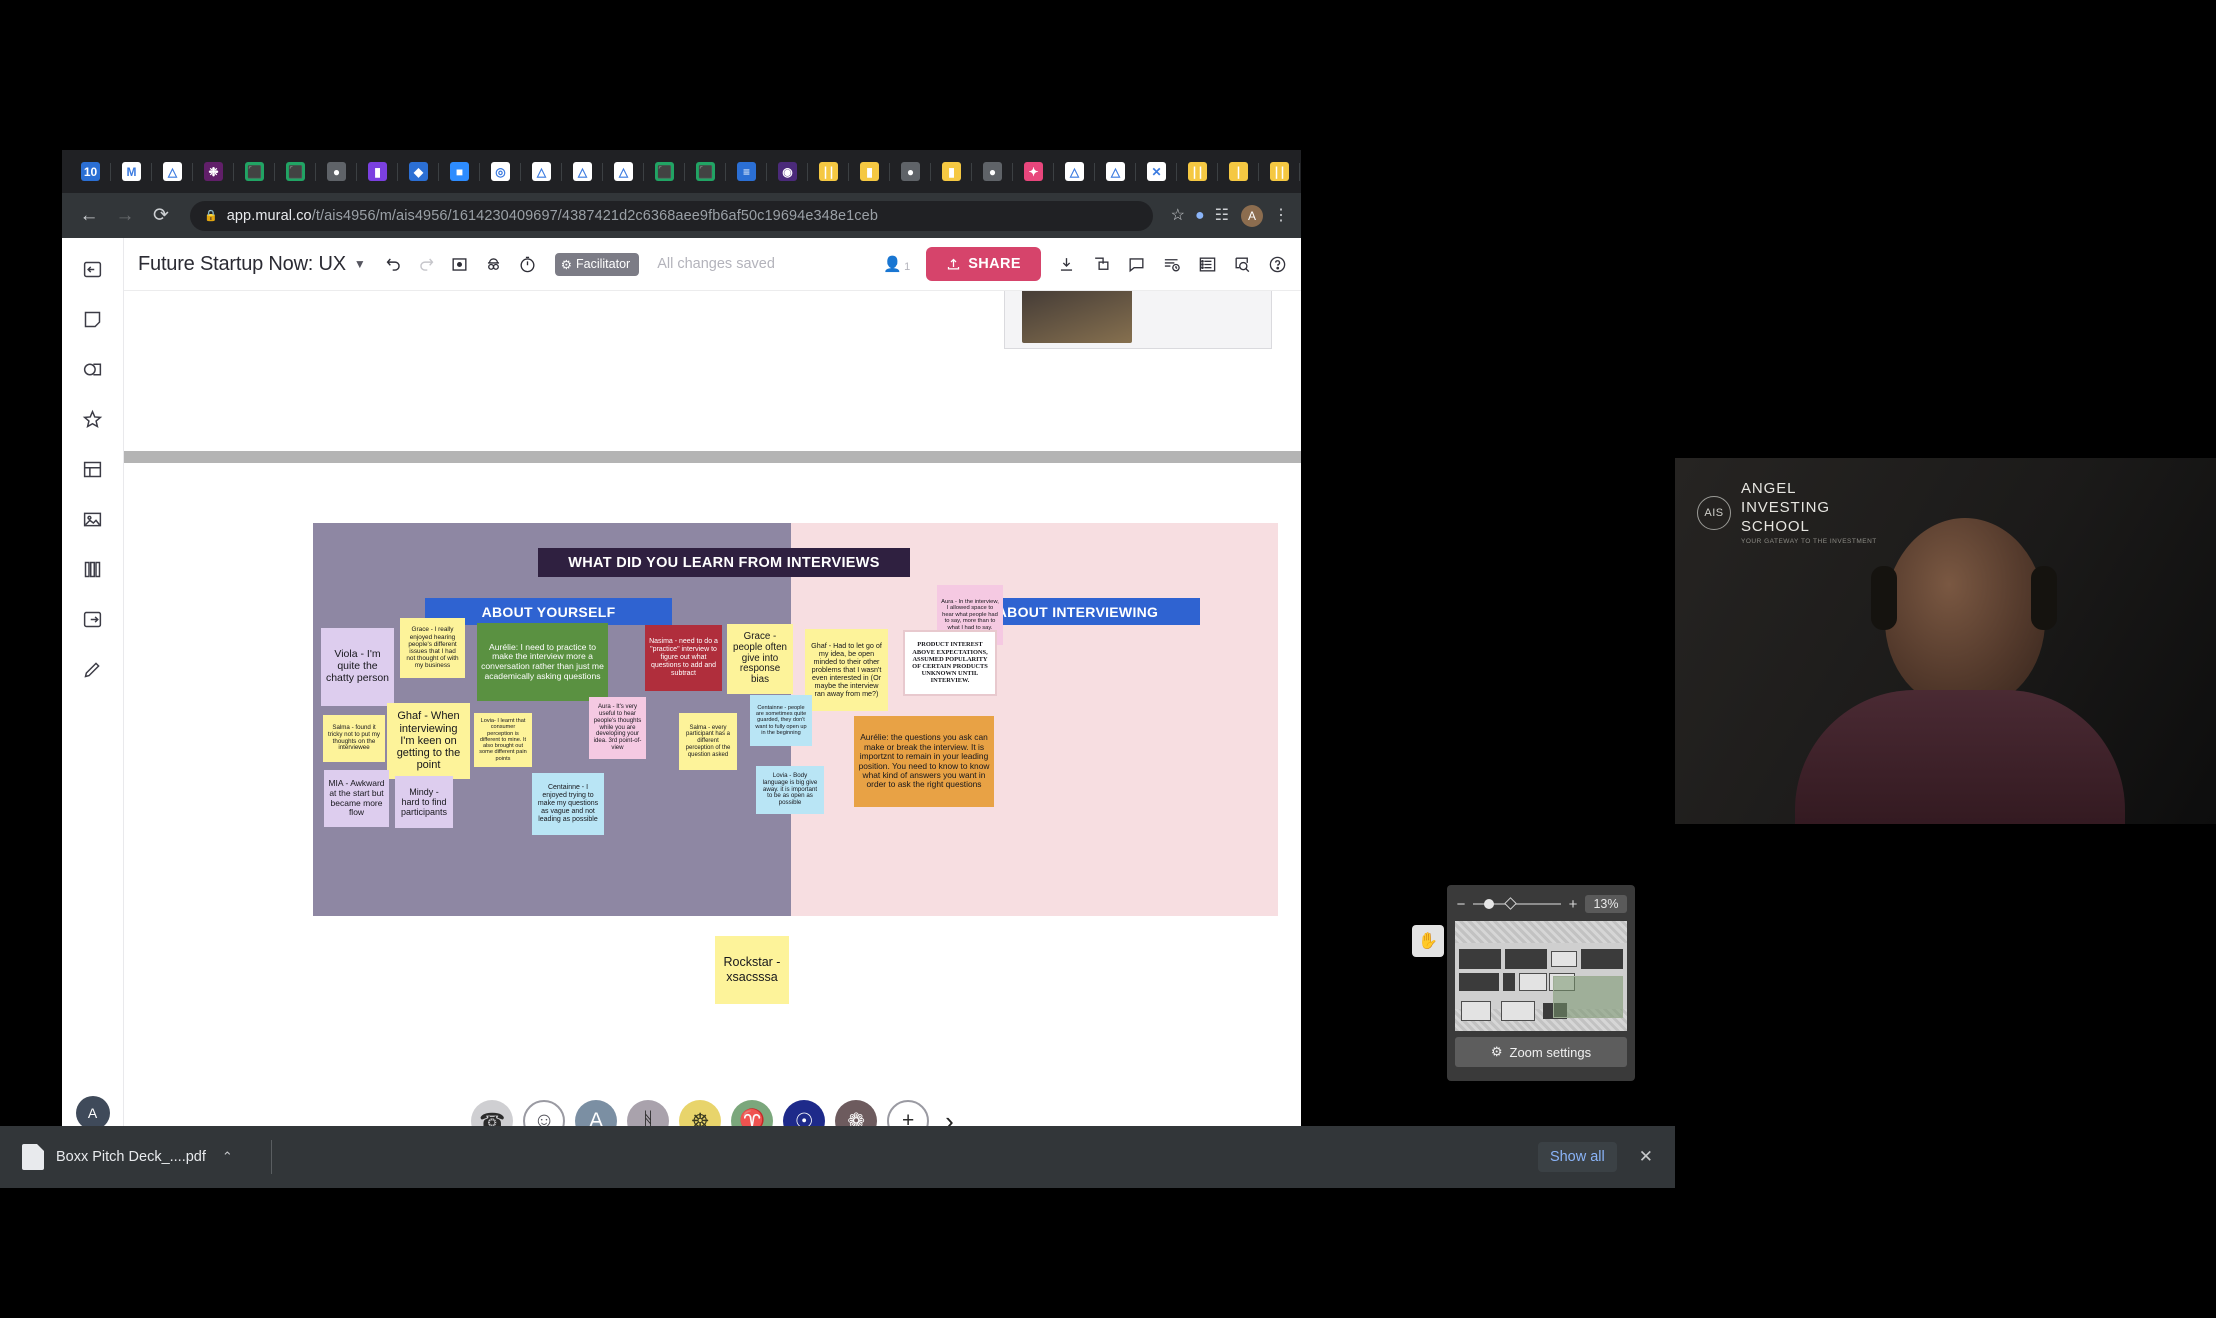 The image size is (2216, 1318). Describe the element at coordinates (377, 172) in the screenshot. I see `notion-tab: ▮` at that location.